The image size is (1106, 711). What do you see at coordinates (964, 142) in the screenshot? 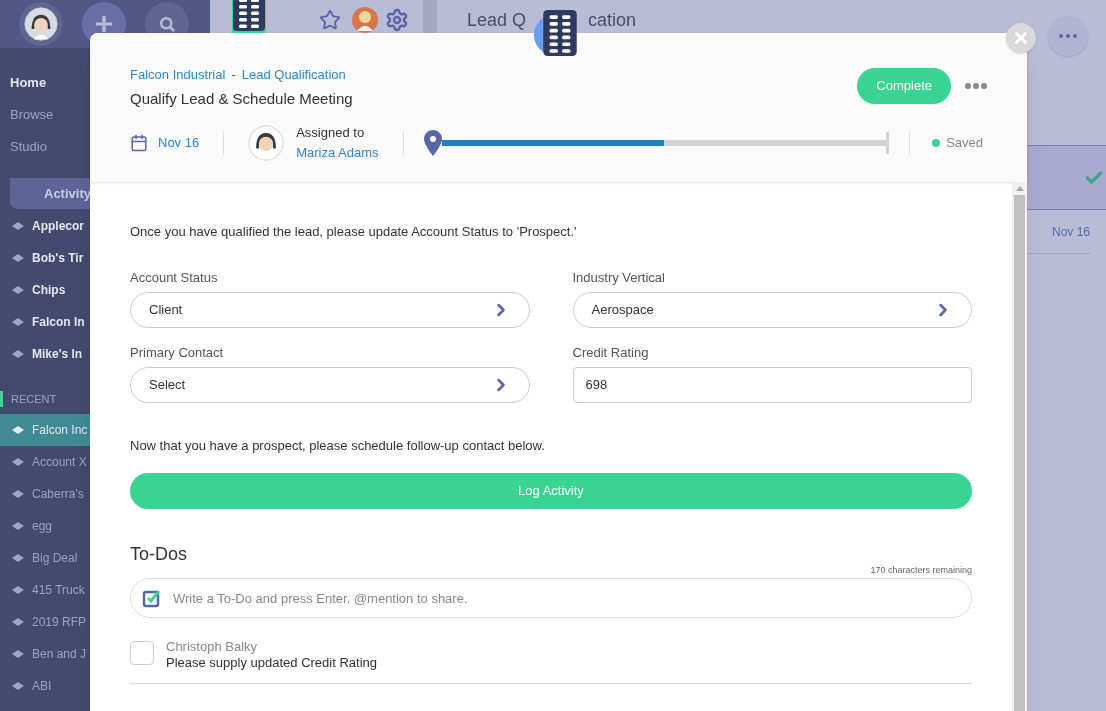
I see `status-text: Saved` at bounding box center [964, 142].